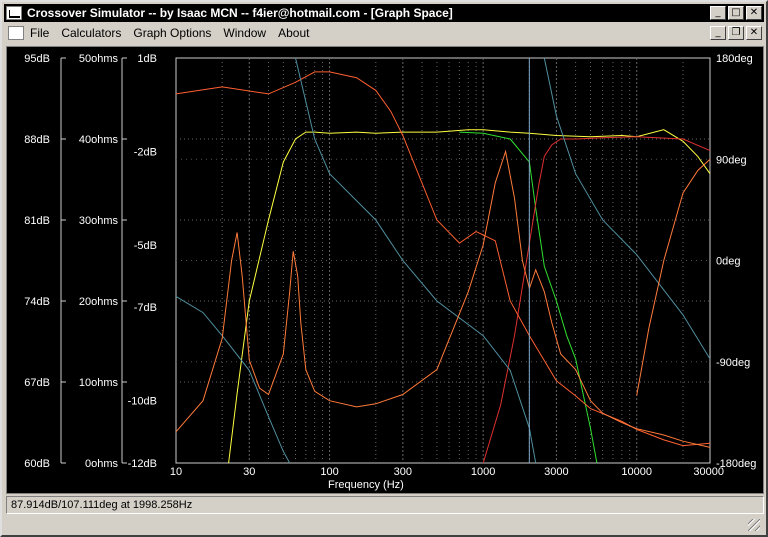 Image resolution: width=768 pixels, height=537 pixels. What do you see at coordinates (147, 59) in the screenshot?
I see `rel-db-tick-label: 1dB` at bounding box center [147, 59].